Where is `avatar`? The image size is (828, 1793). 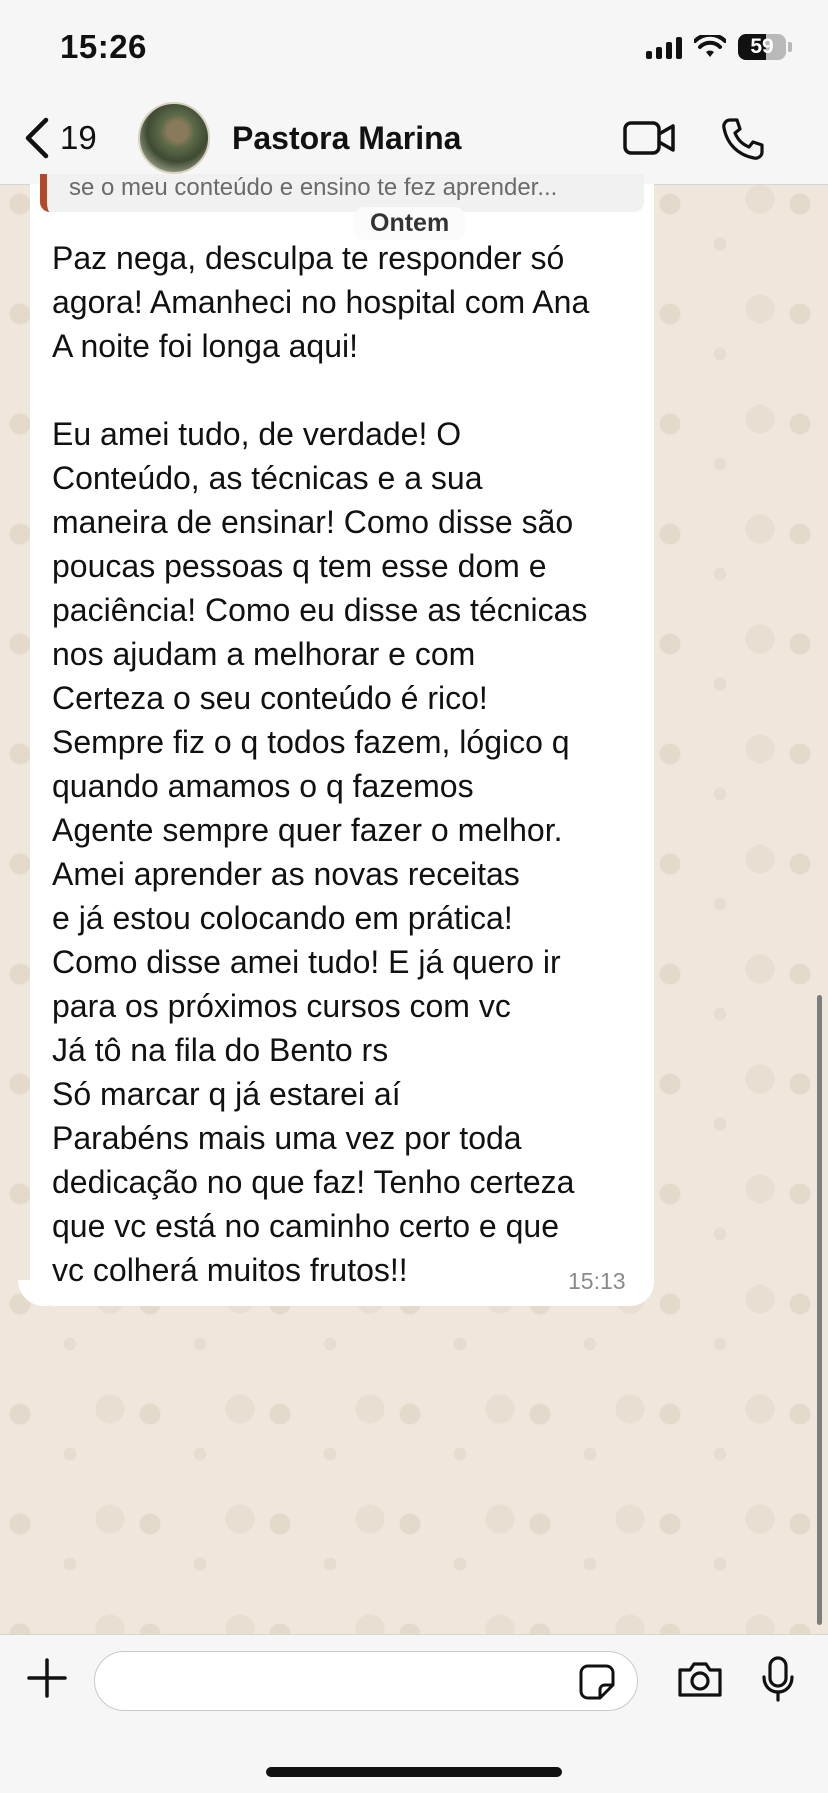
avatar is located at coordinates (174, 138).